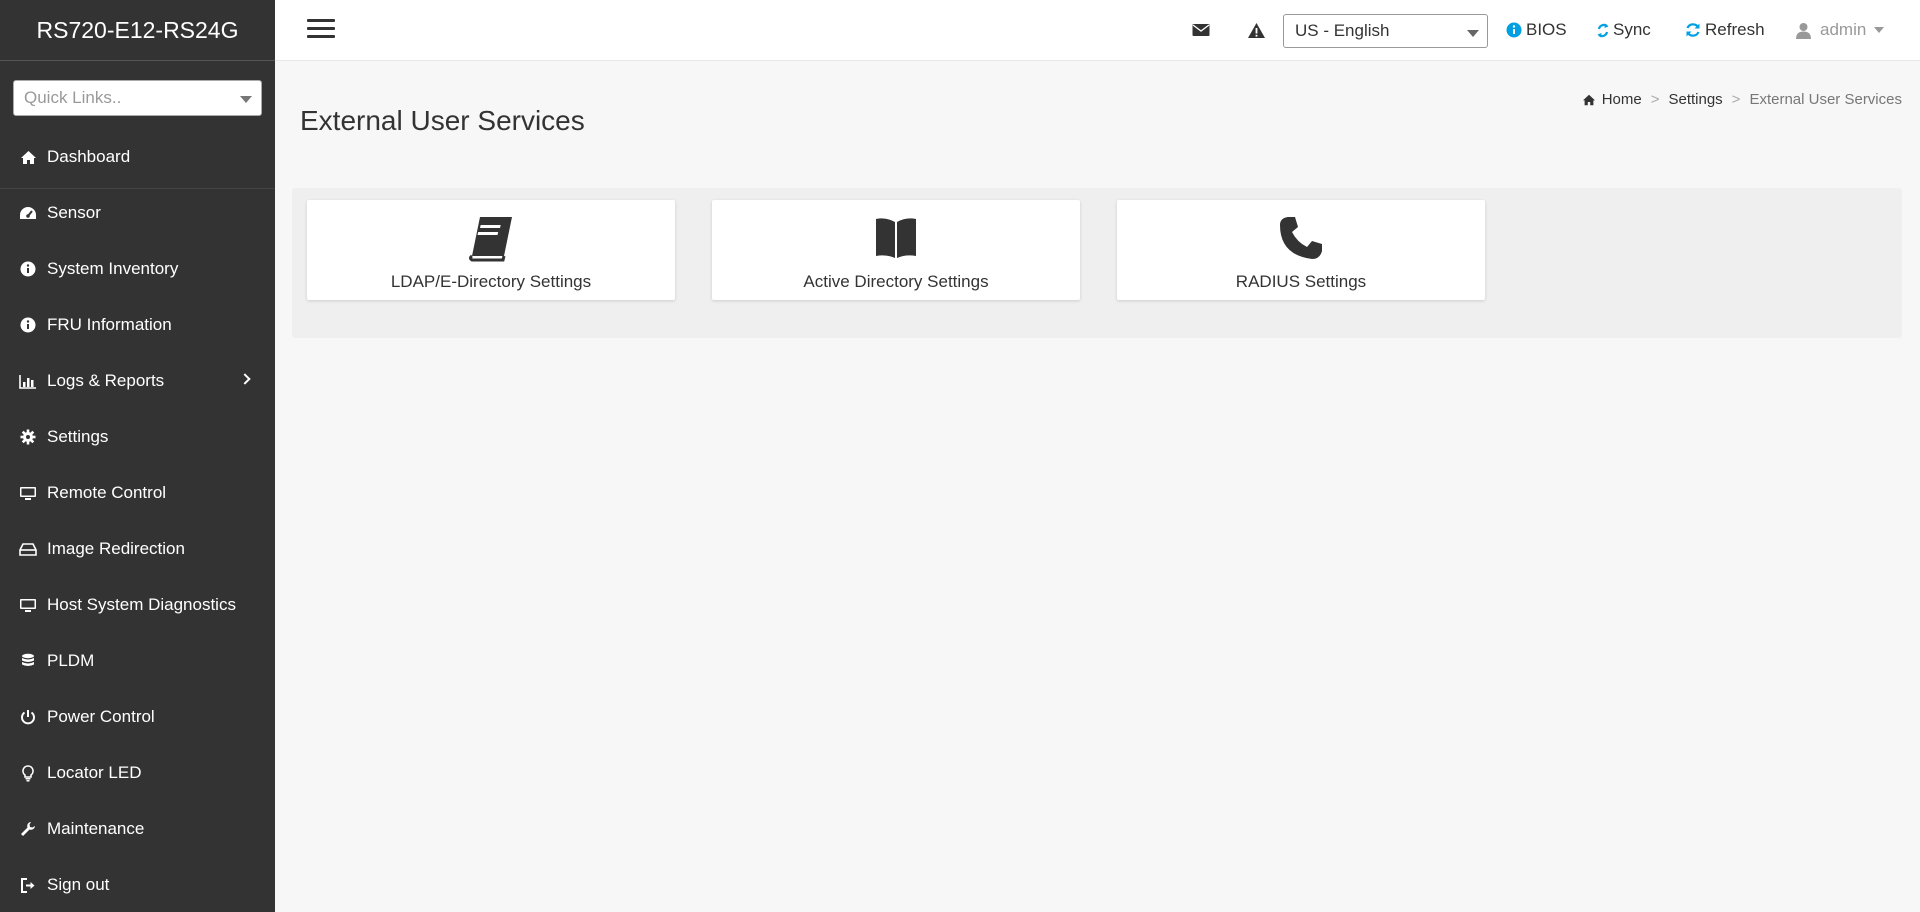  What do you see at coordinates (28, 213) in the screenshot?
I see `gauge-icon` at bounding box center [28, 213].